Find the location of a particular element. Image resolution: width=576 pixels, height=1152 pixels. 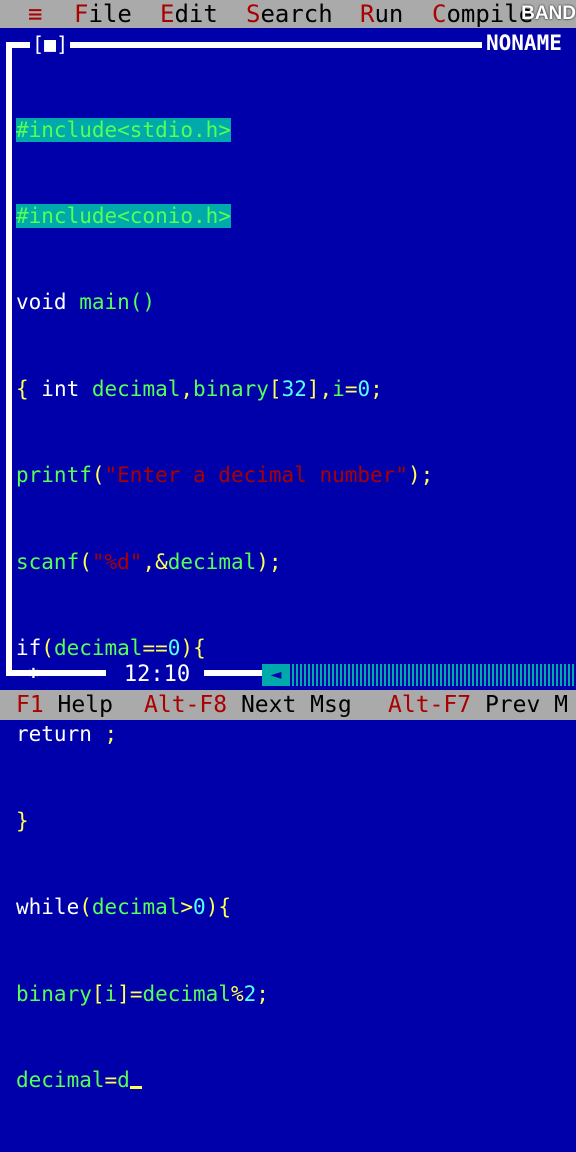

watermark-logo: BAND is located at coordinates (548, 13).